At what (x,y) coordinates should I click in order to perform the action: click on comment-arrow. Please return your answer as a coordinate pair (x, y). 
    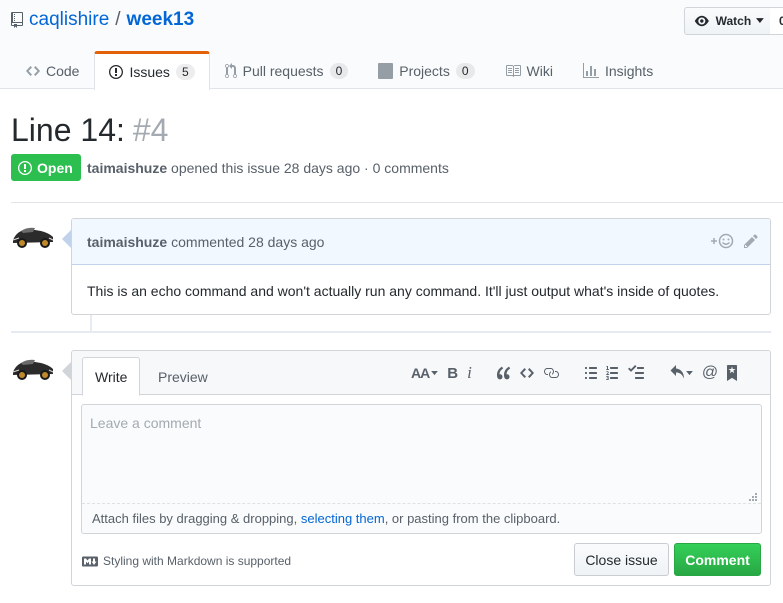
    Looking at the image, I should click on (66, 239).